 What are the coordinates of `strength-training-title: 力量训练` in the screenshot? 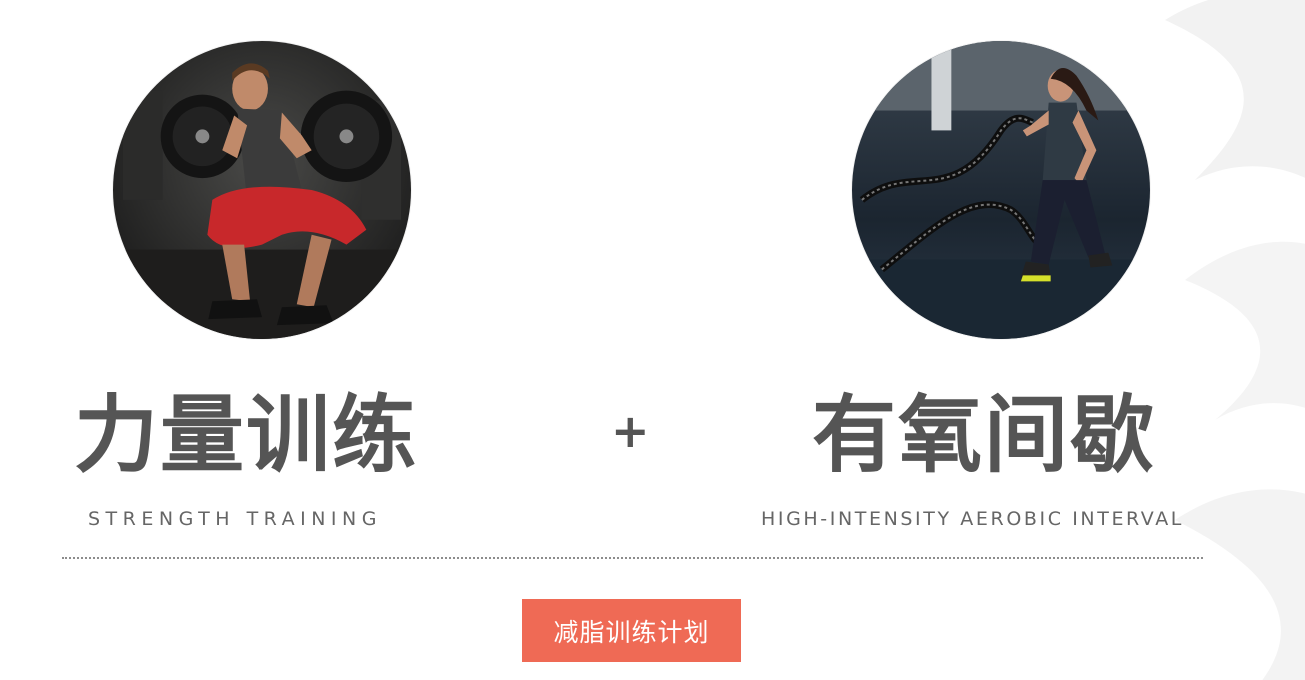 It's located at (246, 435).